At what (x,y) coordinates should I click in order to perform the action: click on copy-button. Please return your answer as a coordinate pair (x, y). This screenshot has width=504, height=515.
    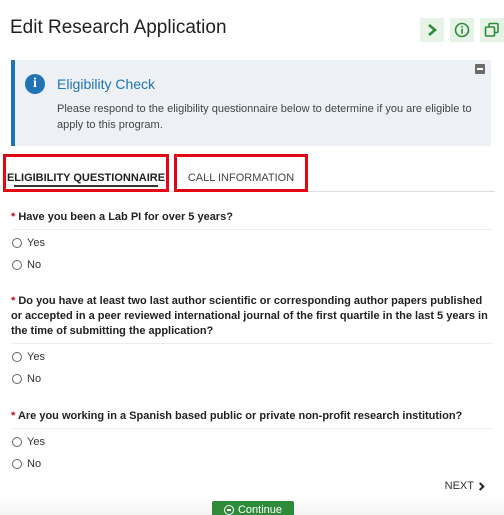
    Looking at the image, I should click on (492, 30).